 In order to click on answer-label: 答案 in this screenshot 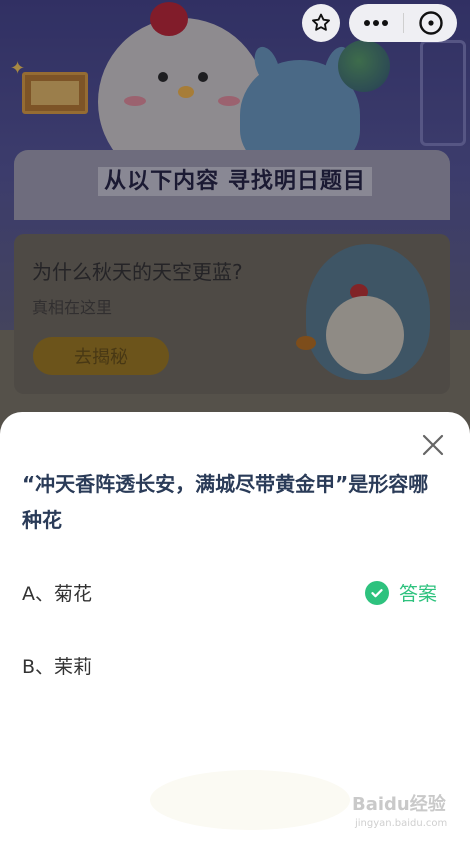, I will do `click(418, 594)`.